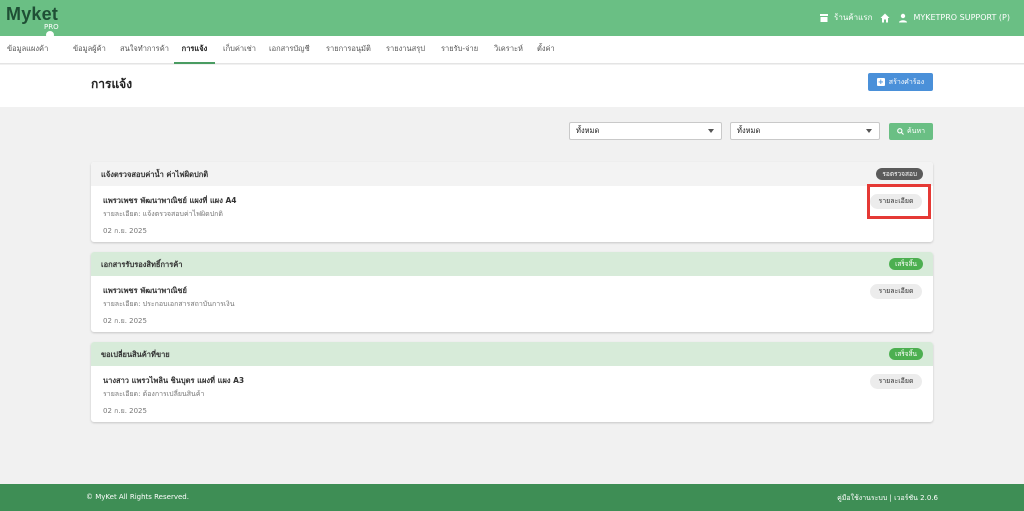 The height and width of the screenshot is (511, 1024). Describe the element at coordinates (289, 50) in the screenshot. I see `nav-item-accounting: เอกสารบัญชี` at that location.